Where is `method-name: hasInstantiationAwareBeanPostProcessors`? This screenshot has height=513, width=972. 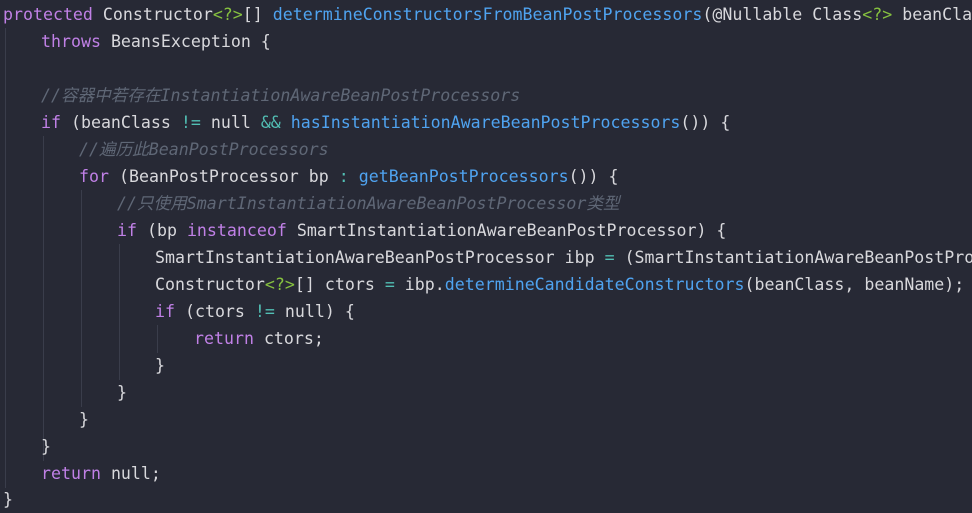 method-name: hasInstantiationAwareBeanPostProcessors is located at coordinates (485, 122).